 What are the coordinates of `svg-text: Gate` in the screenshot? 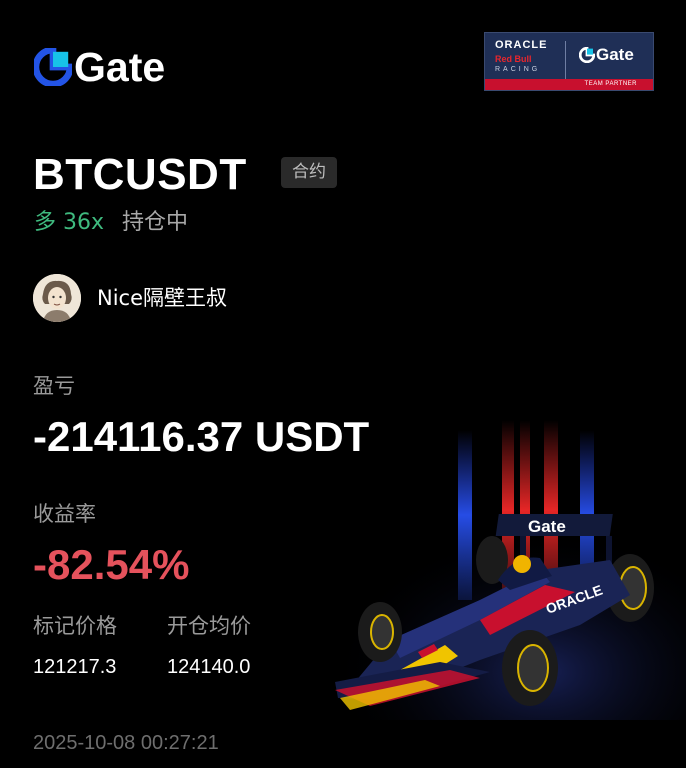 It's located at (547, 526).